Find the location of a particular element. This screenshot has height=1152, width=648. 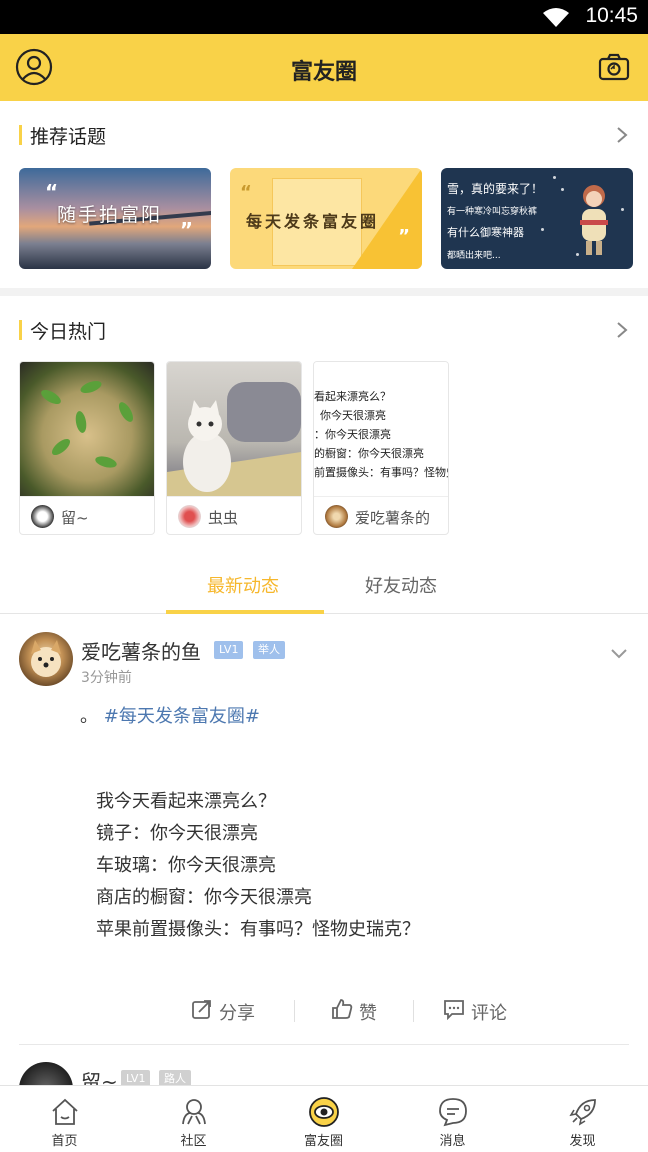

post-text-line: 商店的橱窗：你今天很漂亮 is located at coordinates (204, 897).